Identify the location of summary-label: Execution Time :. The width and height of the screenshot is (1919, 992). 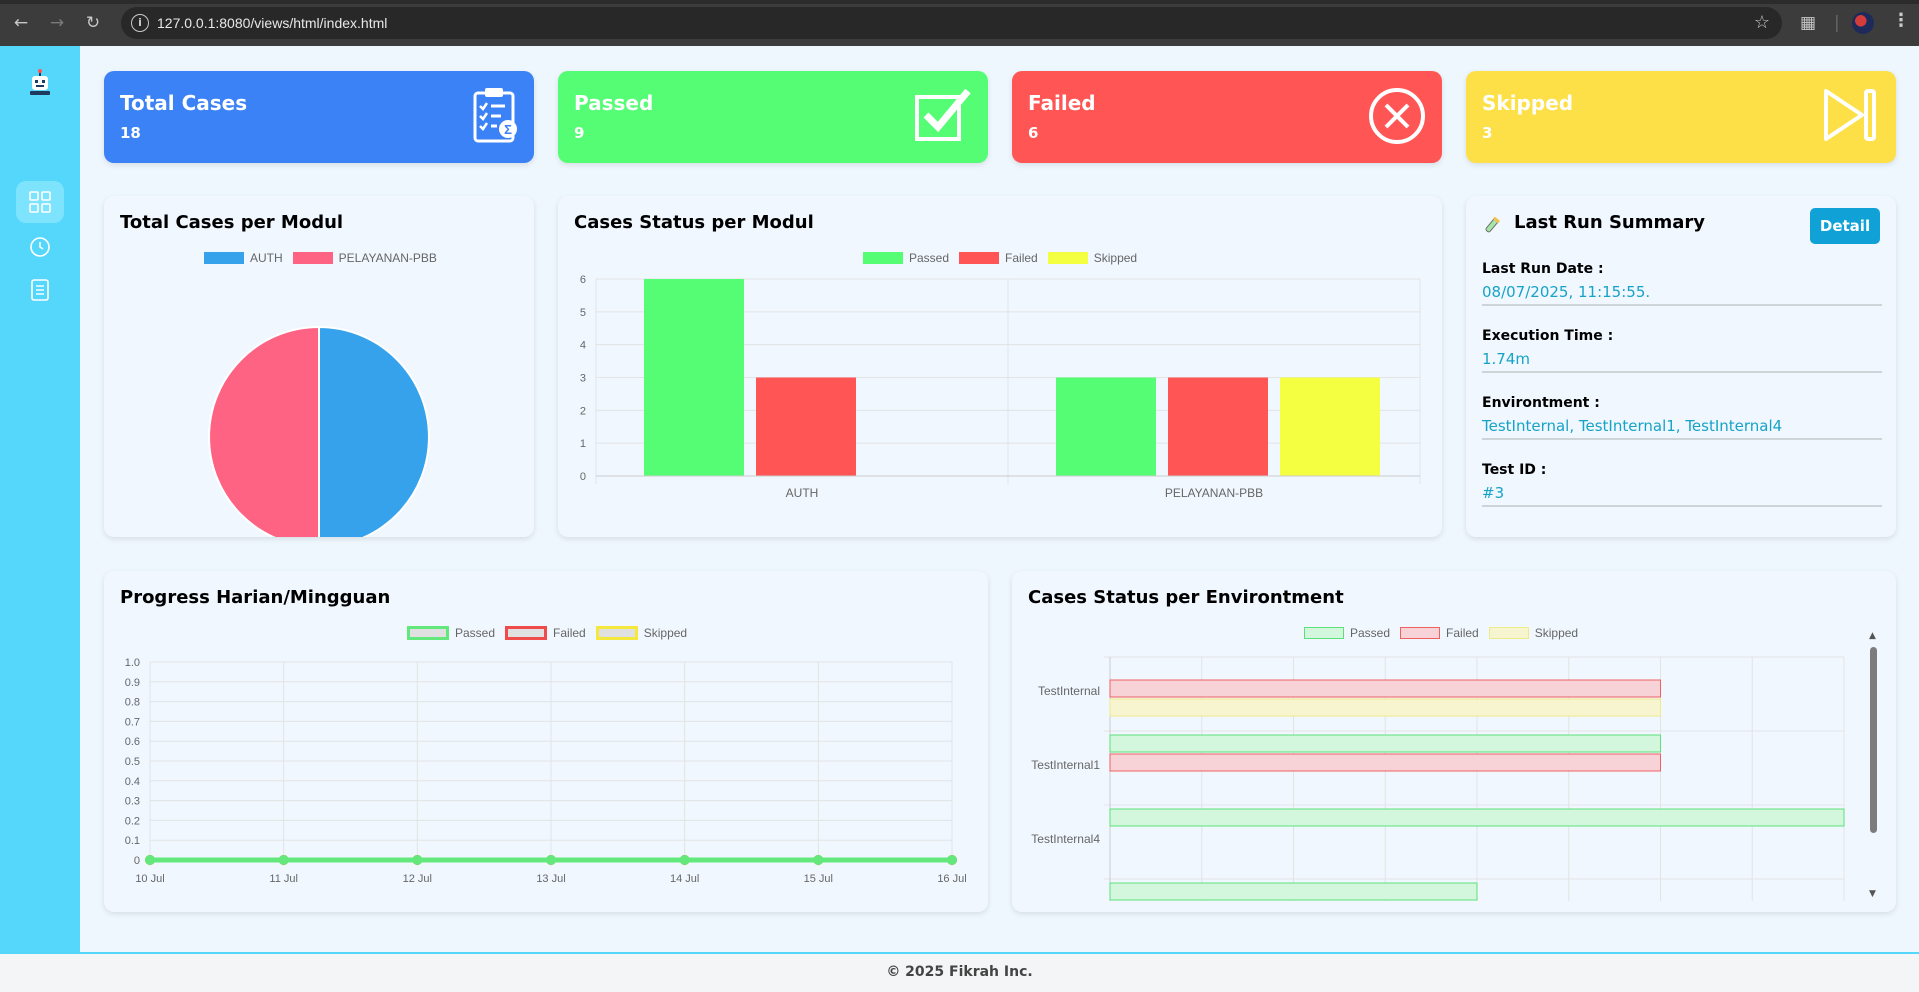
(1548, 336).